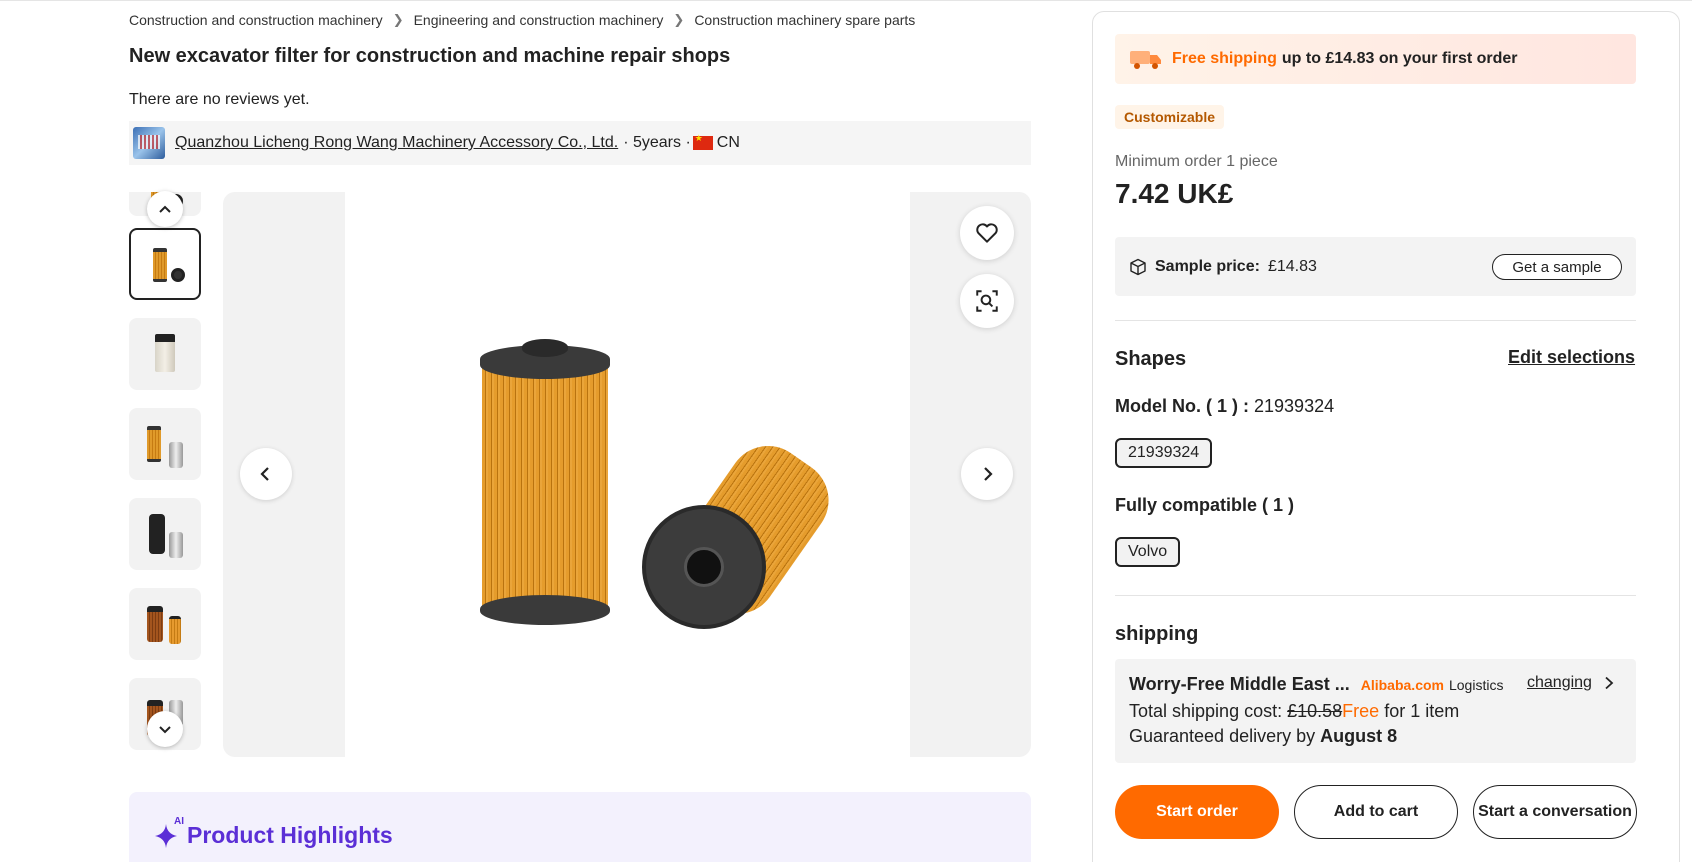 This screenshot has height=862, width=1692. I want to click on reviews-status: There are no reviews yet., so click(219, 99).